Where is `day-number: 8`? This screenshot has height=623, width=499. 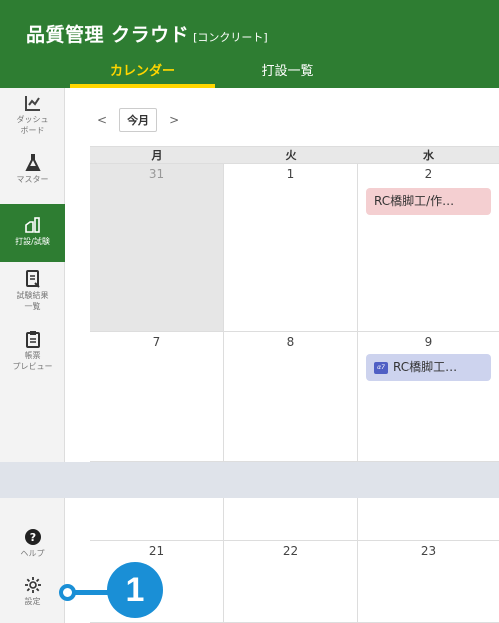
day-number: 8 is located at coordinates (290, 342).